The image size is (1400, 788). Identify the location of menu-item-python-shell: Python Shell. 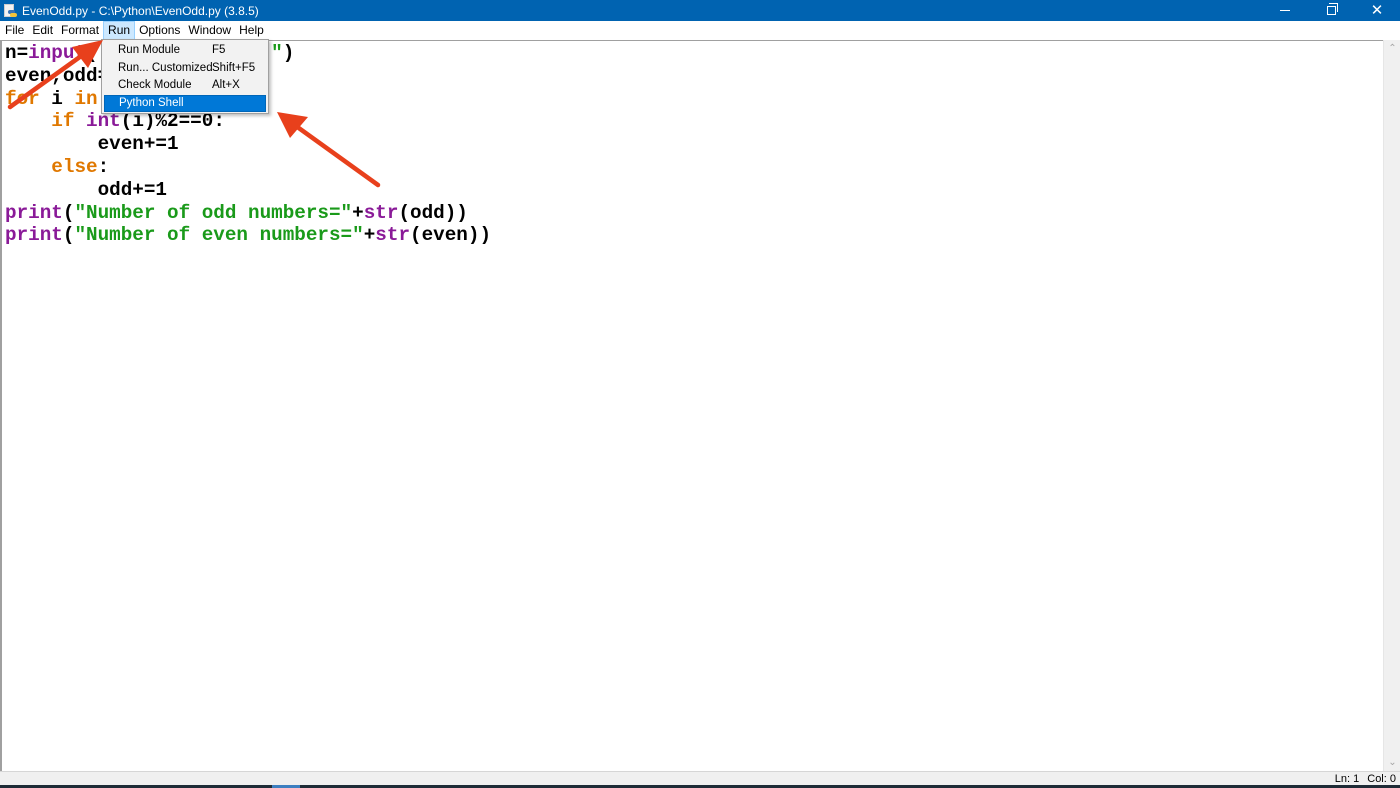
(185, 103).